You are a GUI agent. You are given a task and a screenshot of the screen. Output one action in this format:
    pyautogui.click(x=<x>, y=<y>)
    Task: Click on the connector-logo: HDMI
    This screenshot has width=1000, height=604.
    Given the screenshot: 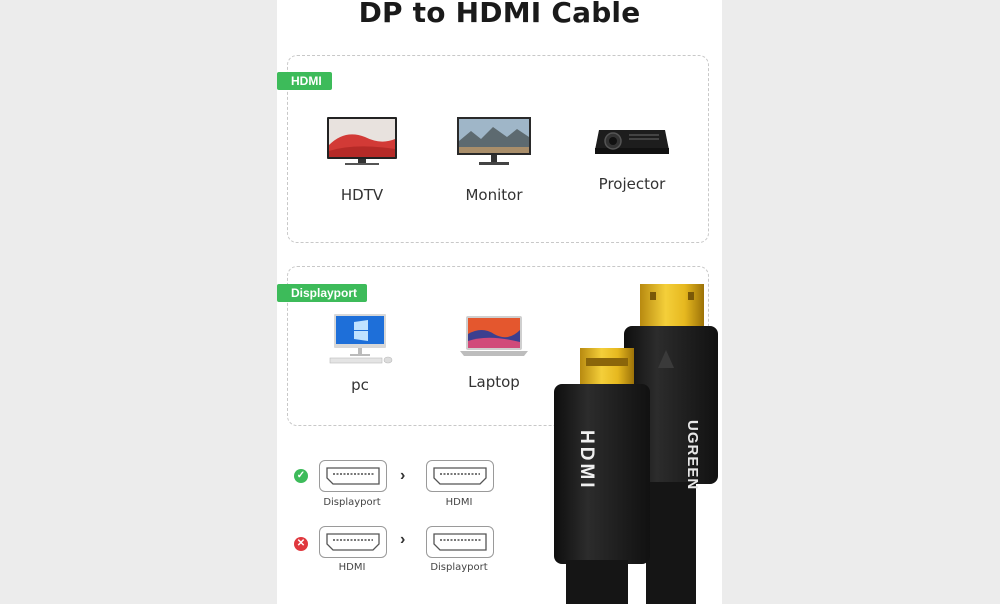 What is the action you would take?
    pyautogui.click(x=586, y=460)
    